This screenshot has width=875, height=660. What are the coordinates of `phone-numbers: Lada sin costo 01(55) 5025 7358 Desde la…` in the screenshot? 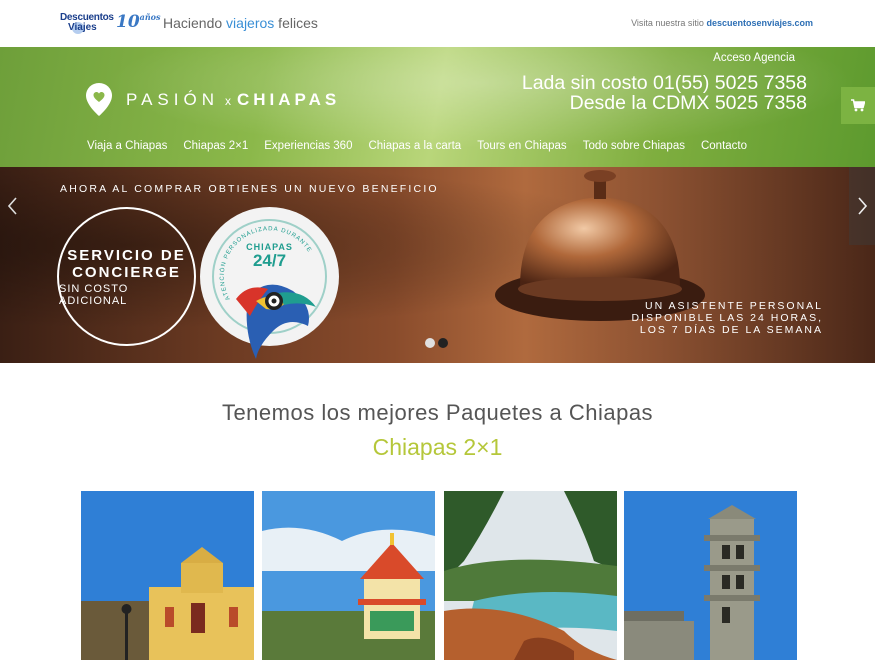 It's located at (664, 93).